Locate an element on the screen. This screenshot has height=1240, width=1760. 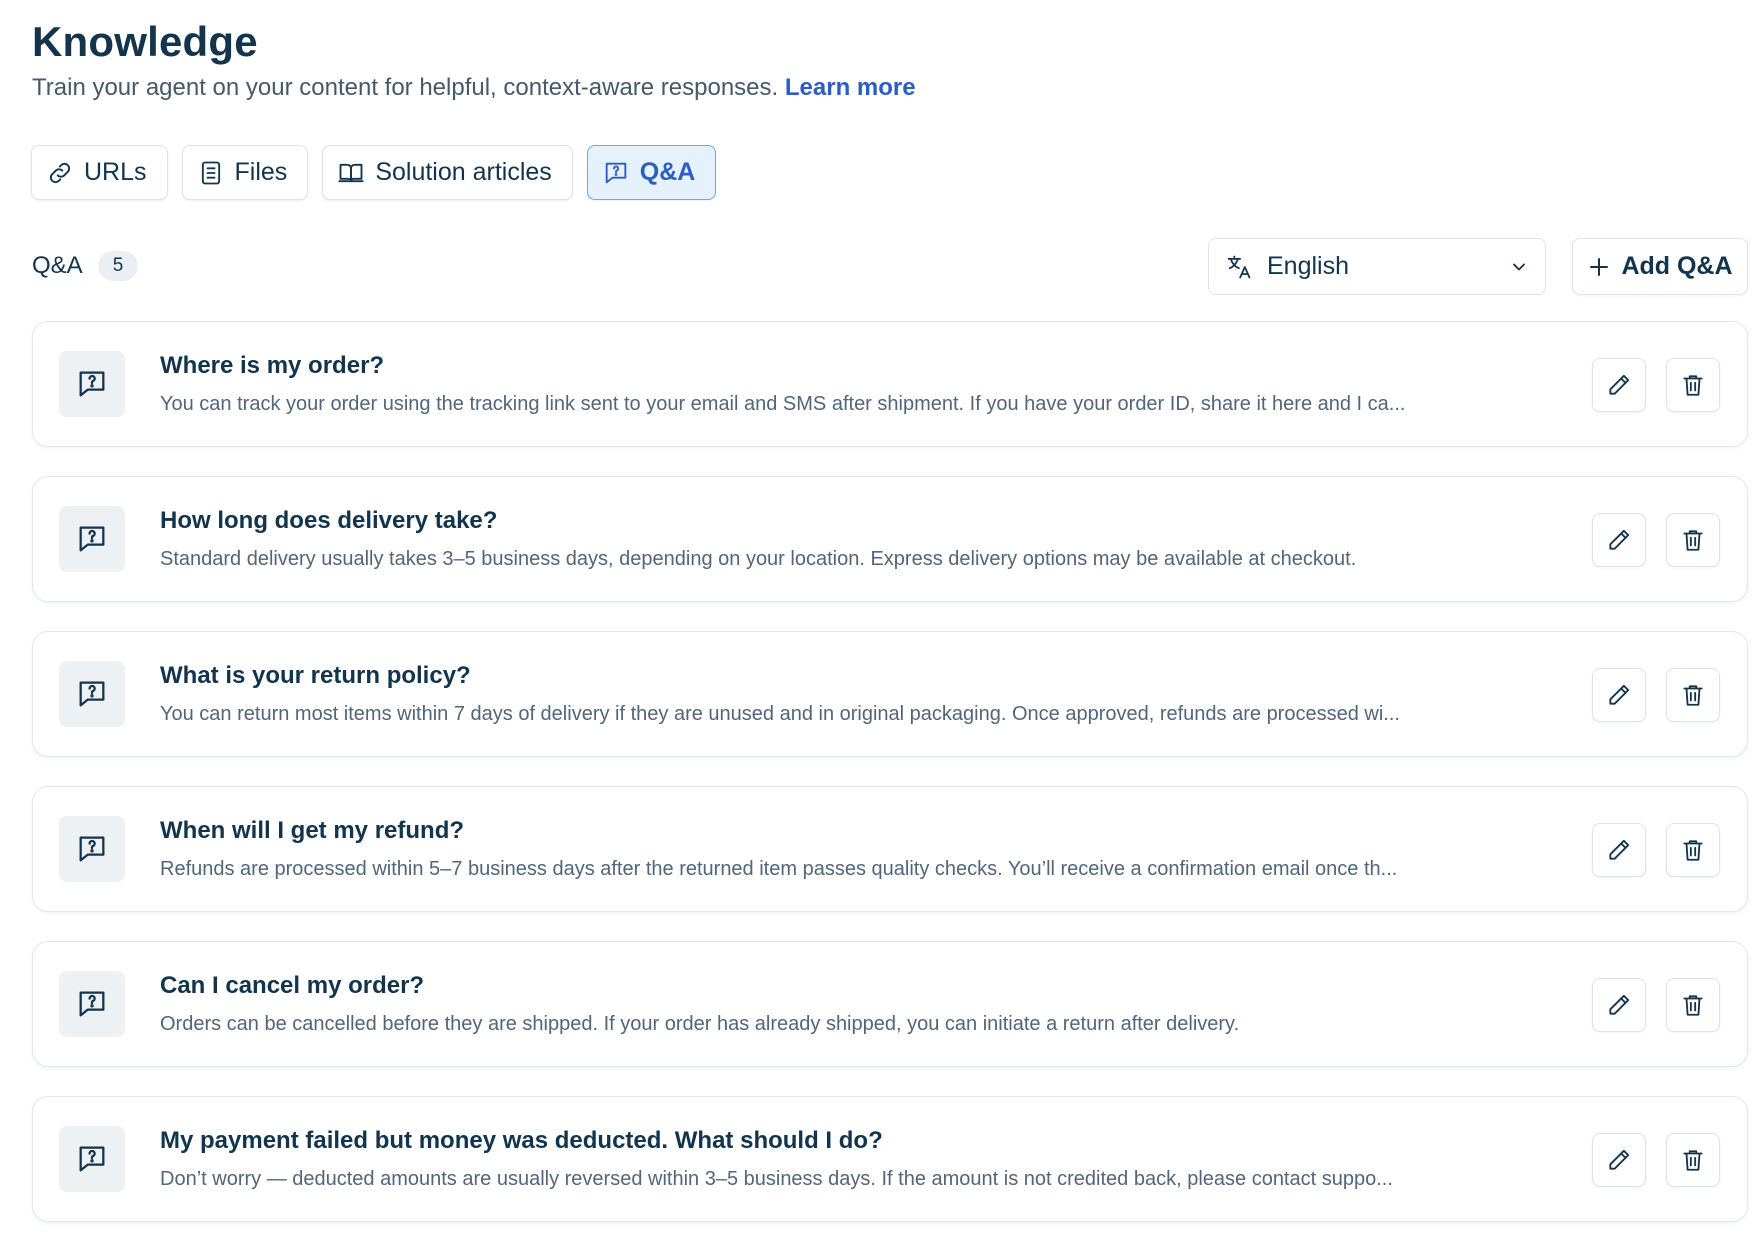
knowledge-tabs: URLs Files Solution articles Q&A is located at coordinates (374, 172).